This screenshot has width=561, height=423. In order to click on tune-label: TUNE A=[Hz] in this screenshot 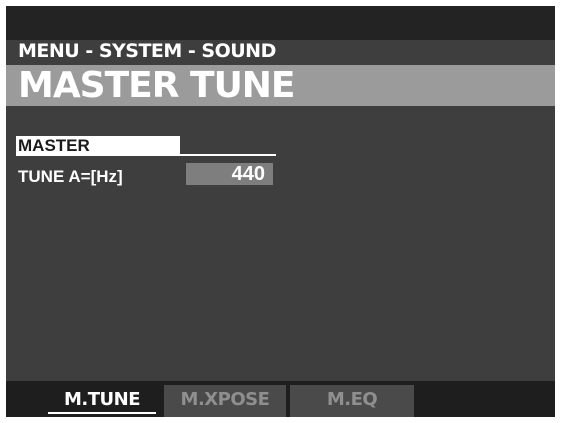, I will do `click(70, 176)`.